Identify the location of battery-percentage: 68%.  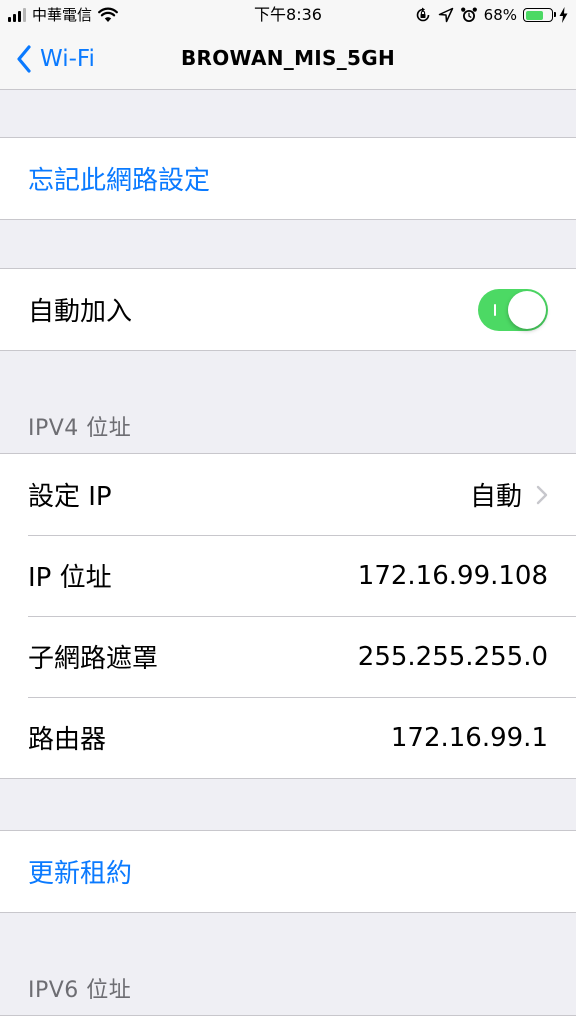
(500, 15).